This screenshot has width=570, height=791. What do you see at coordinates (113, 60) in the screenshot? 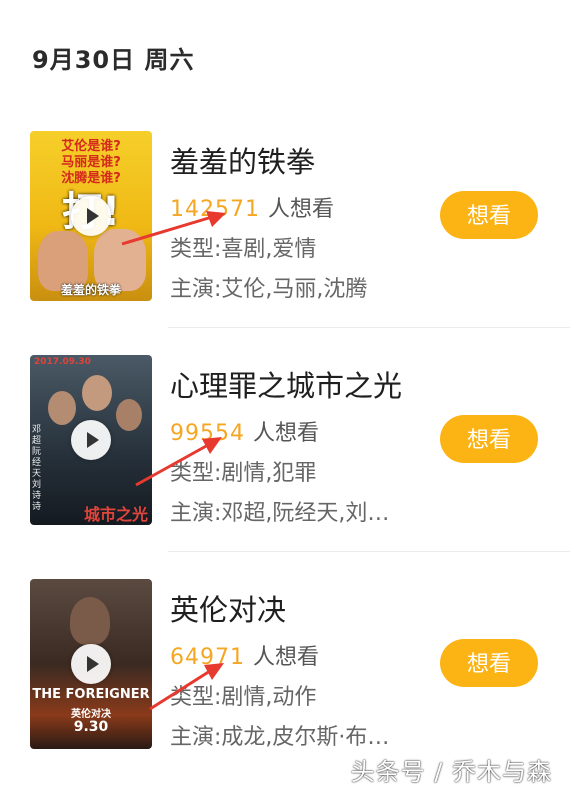
I see `date-header: 9月30日 周六` at bounding box center [113, 60].